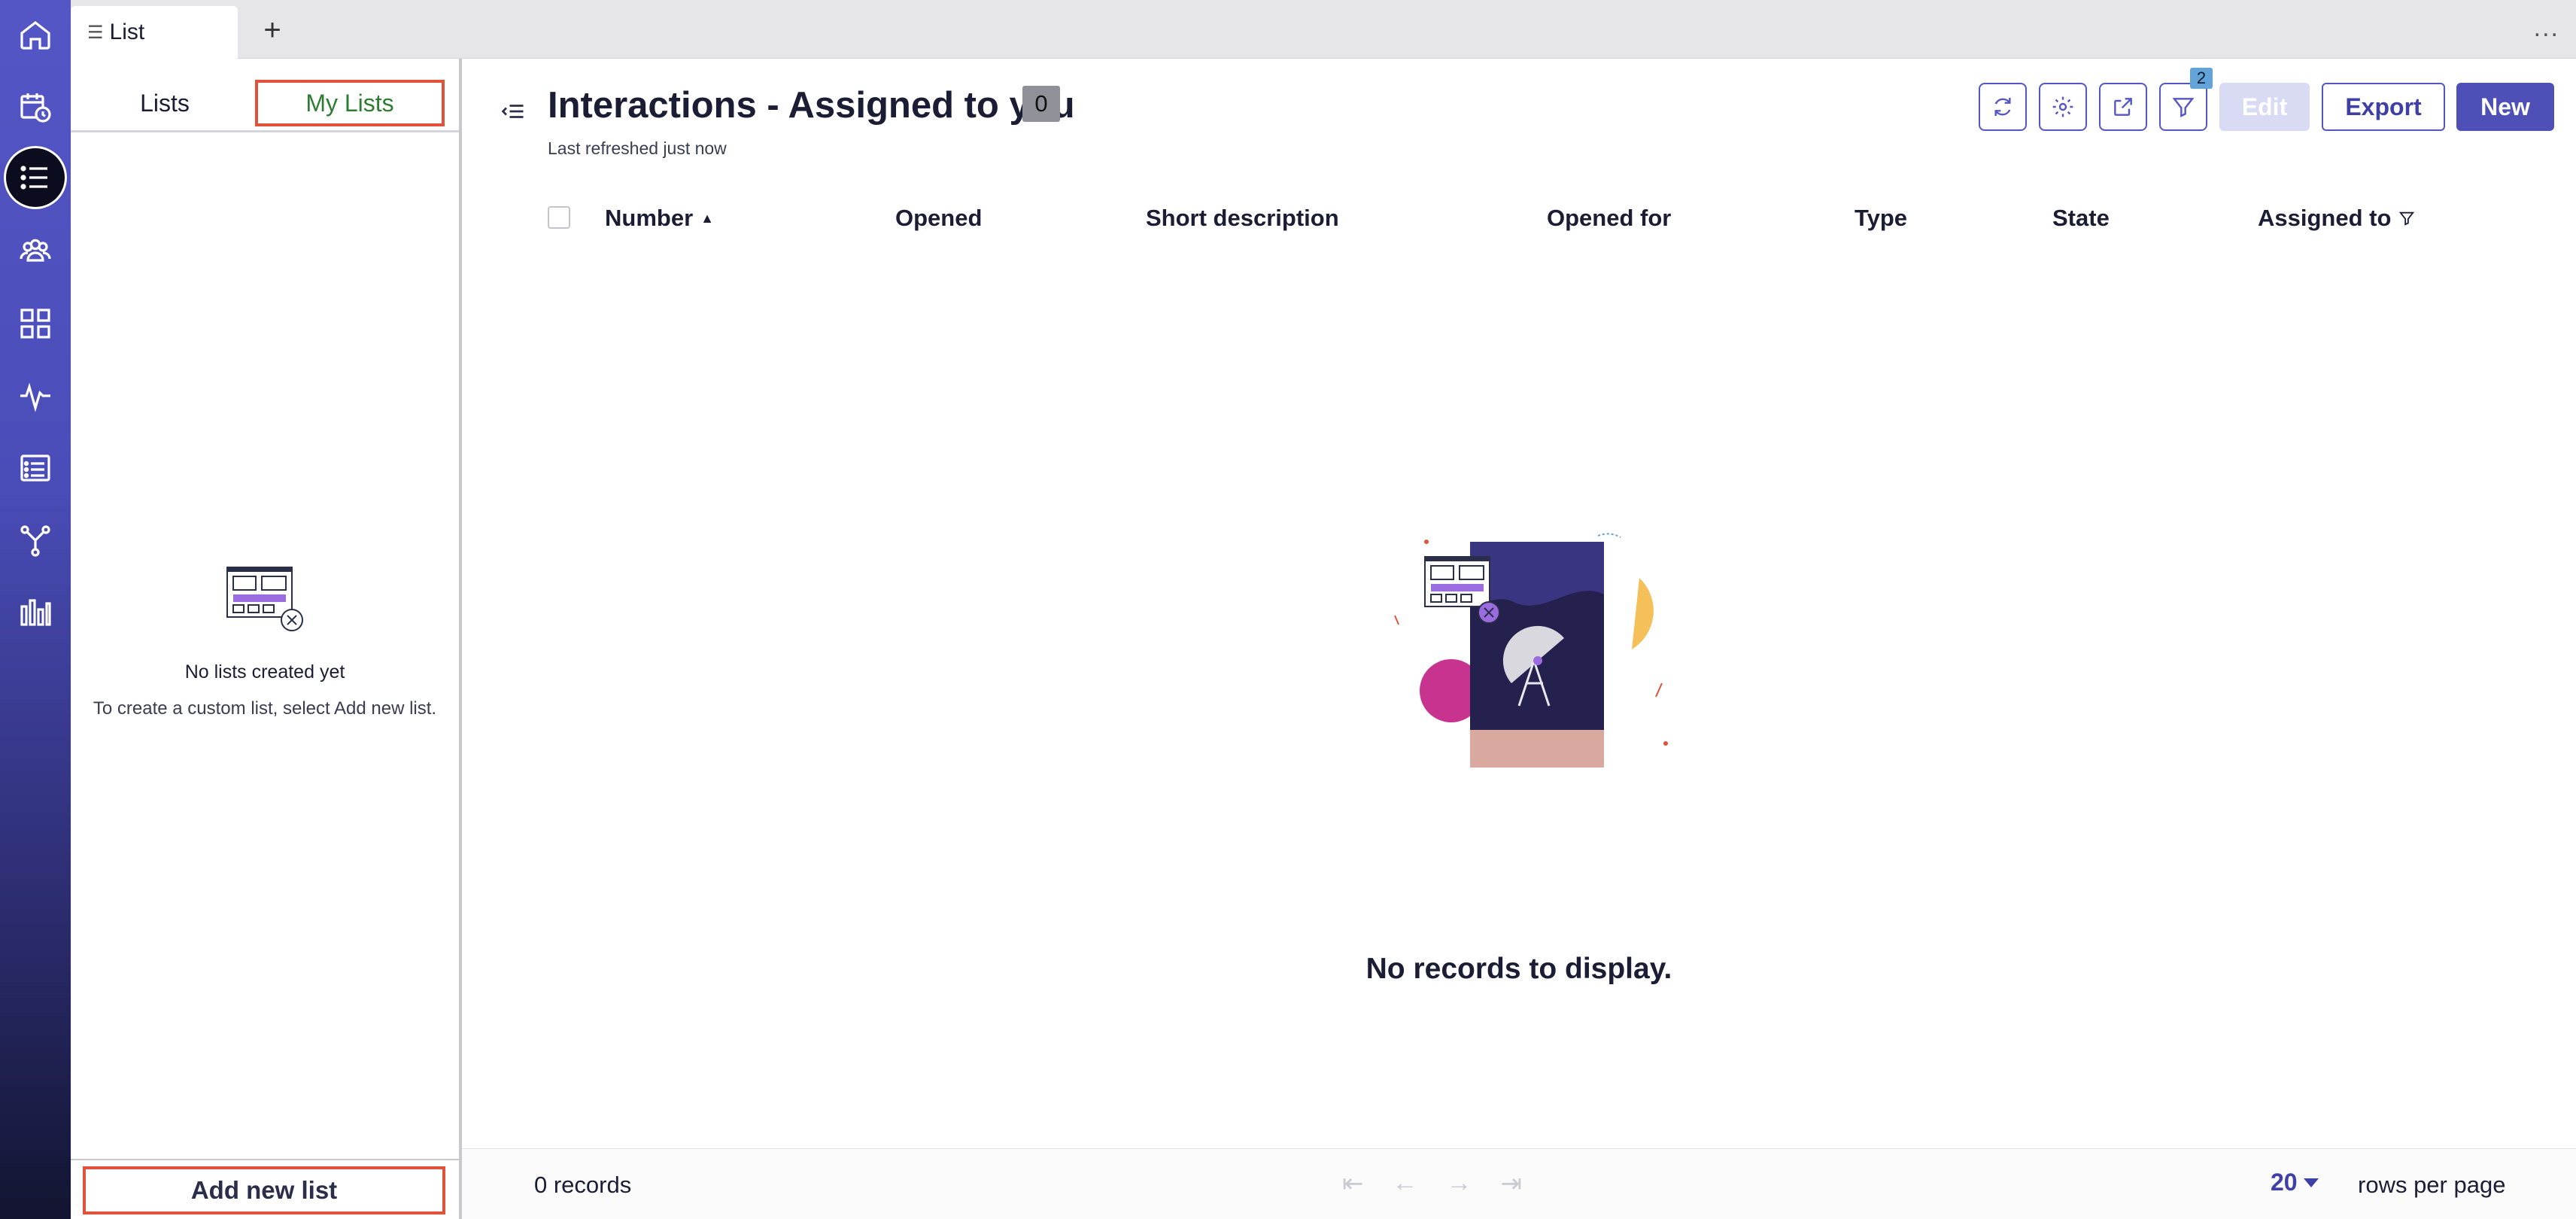 This screenshot has height=1219, width=2576. What do you see at coordinates (514, 111) in the screenshot?
I see `collapse-panel-icon` at bounding box center [514, 111].